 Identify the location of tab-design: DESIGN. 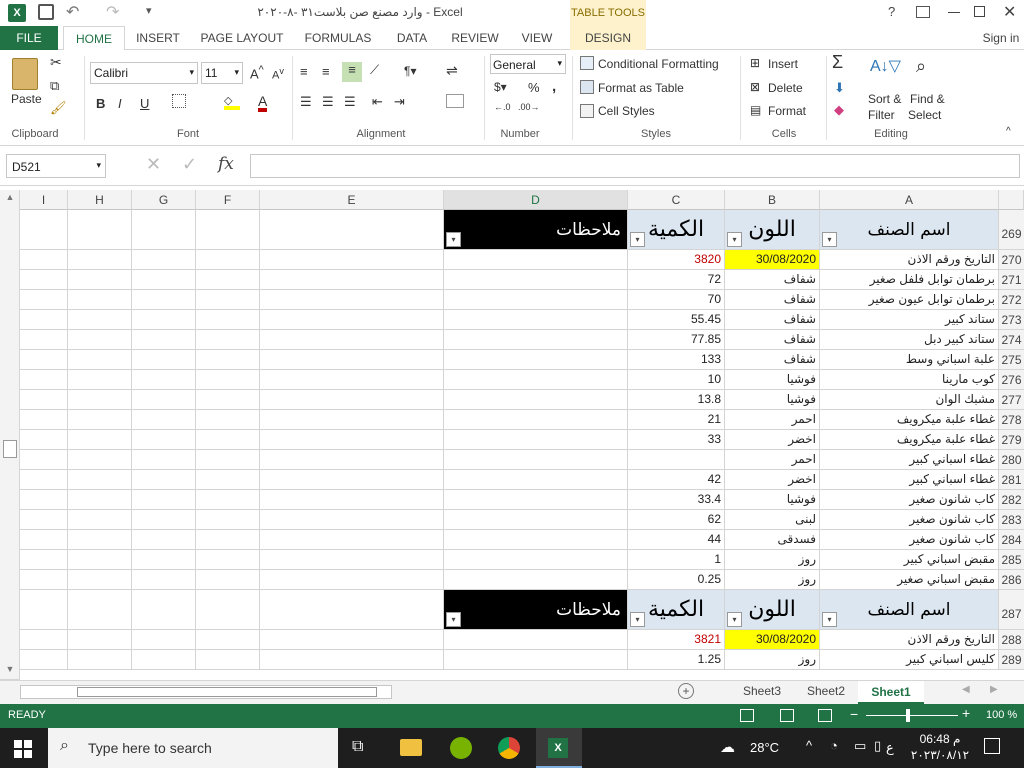
(608, 38).